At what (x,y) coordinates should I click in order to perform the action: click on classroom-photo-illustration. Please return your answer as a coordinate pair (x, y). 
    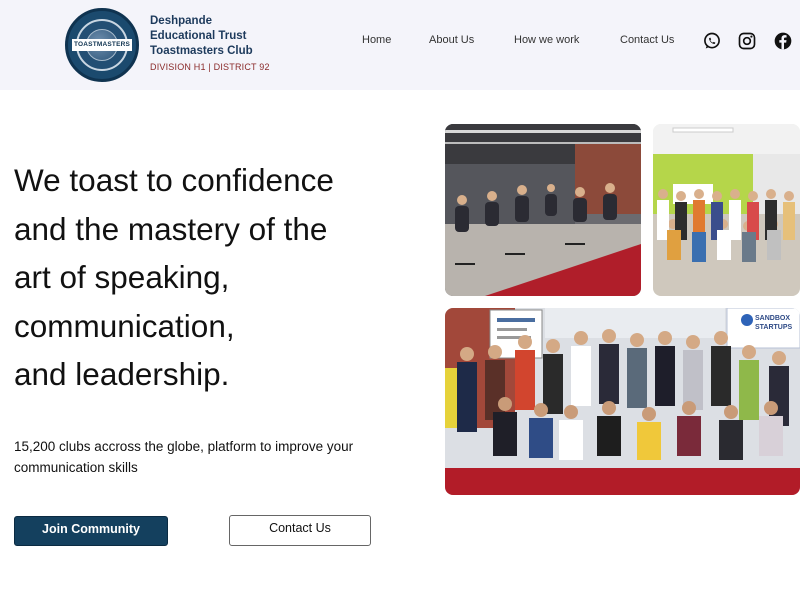
    Looking at the image, I should click on (726, 210).